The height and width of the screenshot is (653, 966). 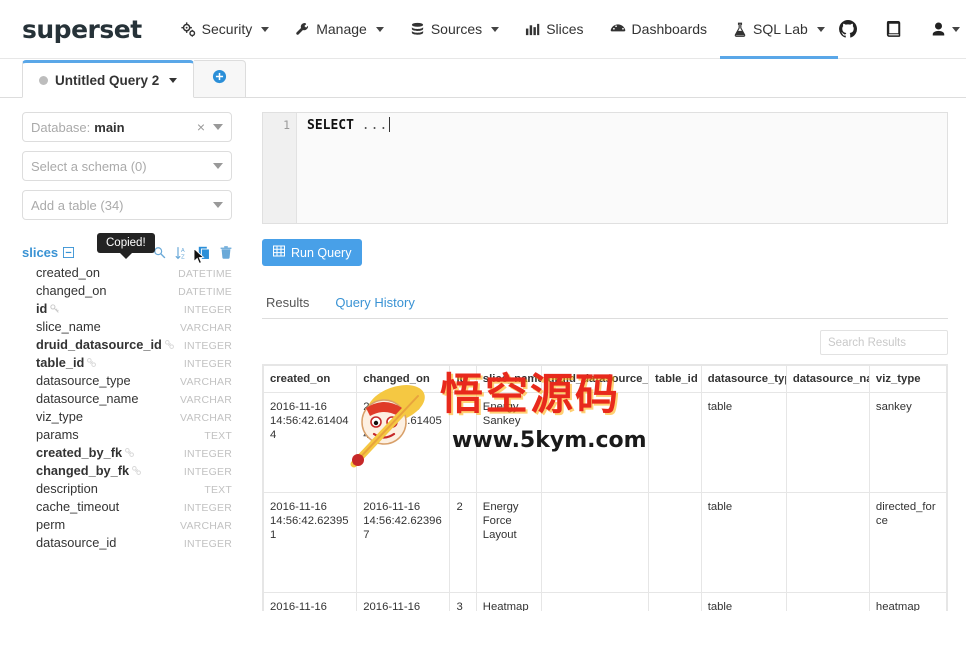 I want to click on book-icon, so click(x=894, y=29).